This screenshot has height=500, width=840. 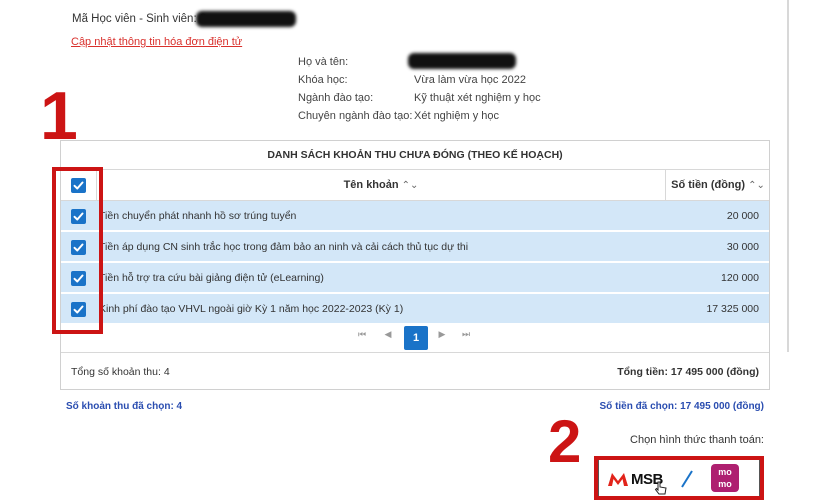 What do you see at coordinates (788, 176) in the screenshot?
I see `scrollbar-track` at bounding box center [788, 176].